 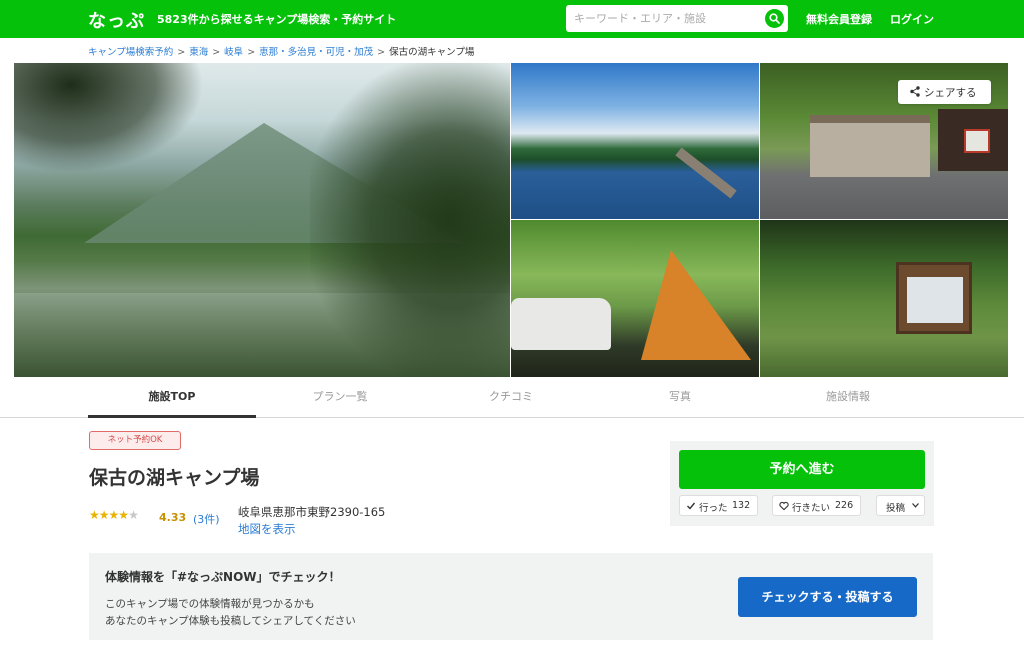 What do you see at coordinates (512, 19) in the screenshot?
I see `site-header: なっぷ 5823件から探せるキャンプ場検索・予約サイト 無料会員登録 ログイン` at bounding box center [512, 19].